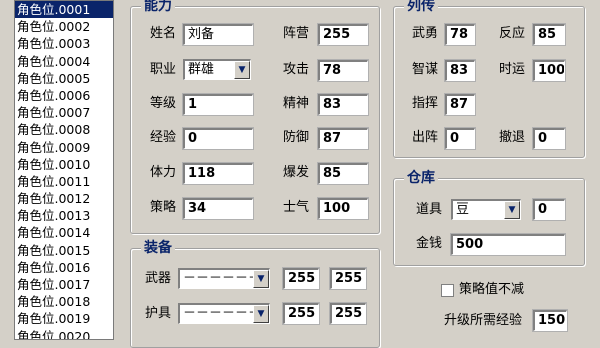 This screenshot has height=348, width=600. Describe the element at coordinates (64, 267) in the screenshot. I see `list-item: 角色位.0016` at that location.